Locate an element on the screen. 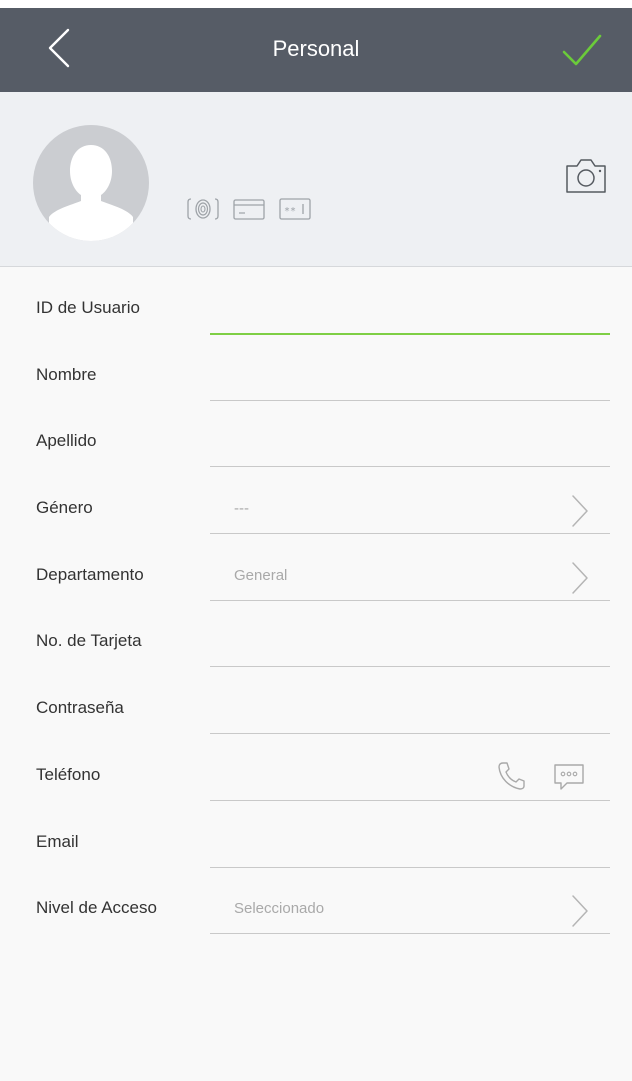 Image resolution: width=632 pixels, height=1081 pixels. checkmark-icon is located at coordinates (582, 50).